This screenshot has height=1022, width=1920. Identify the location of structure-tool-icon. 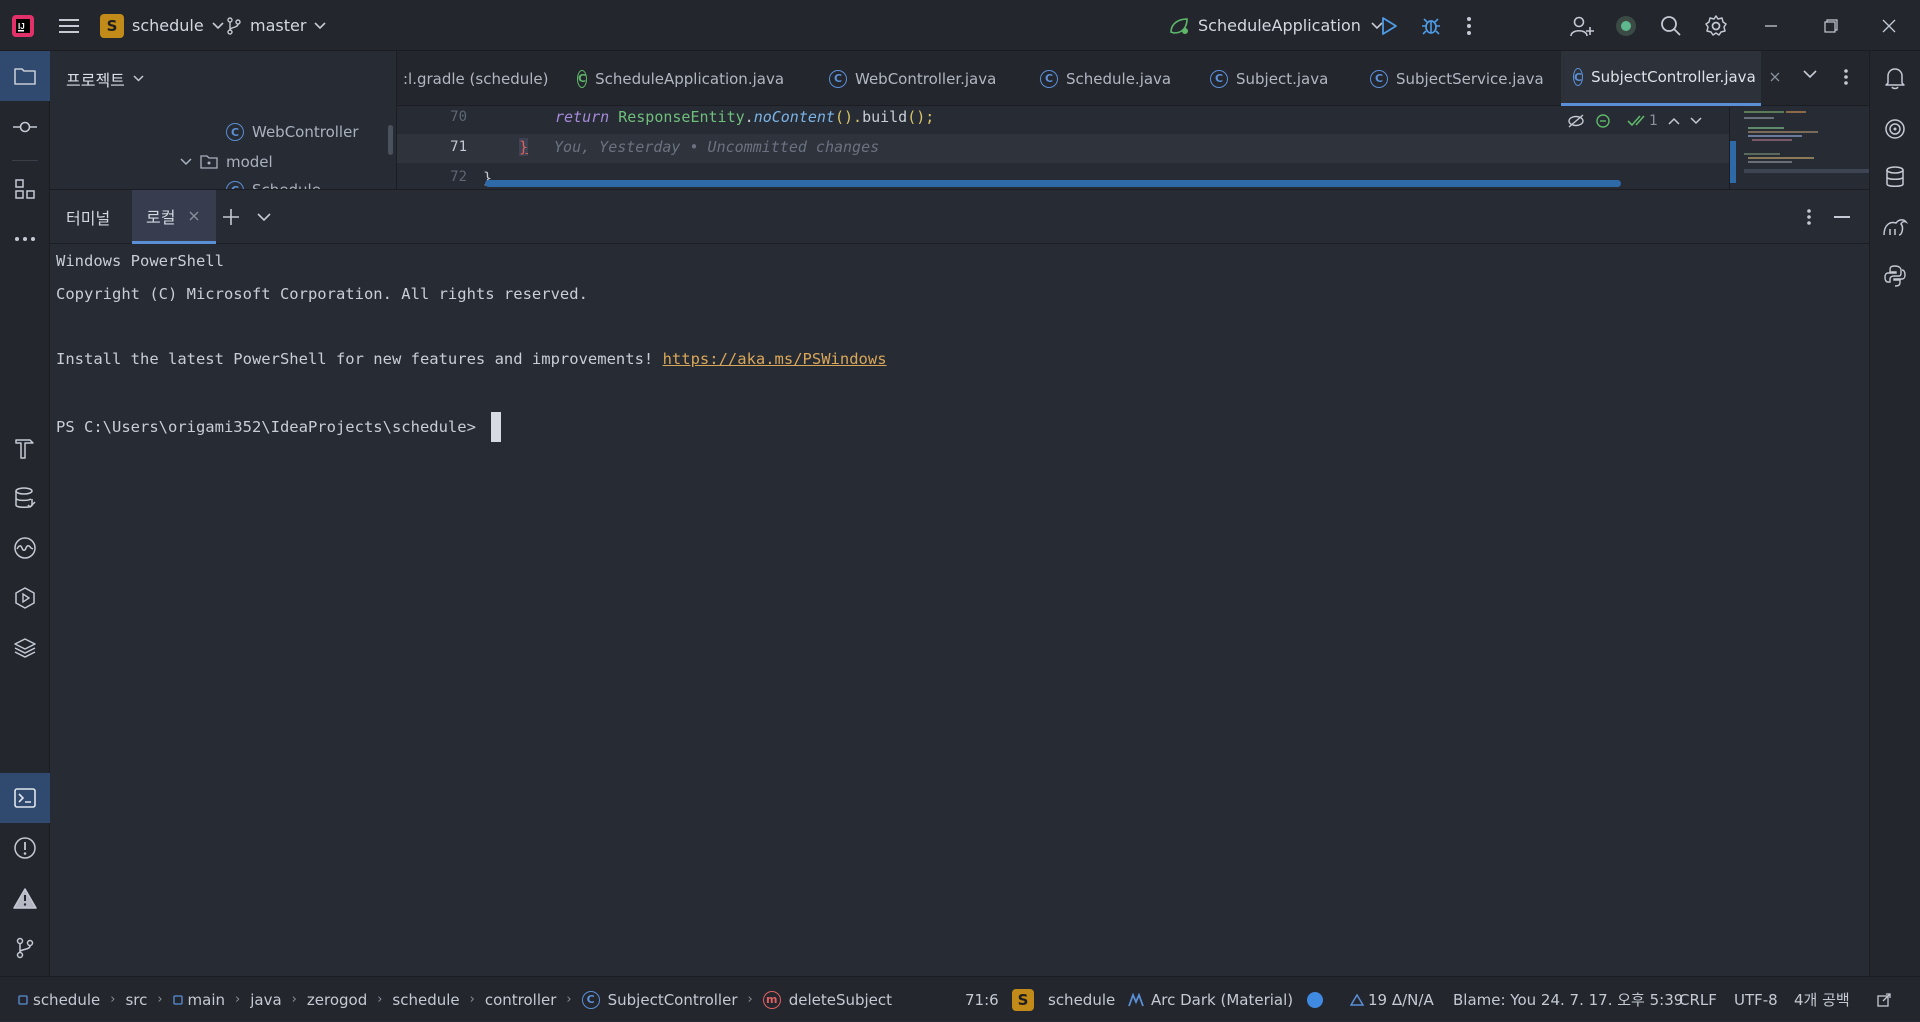
(25, 189).